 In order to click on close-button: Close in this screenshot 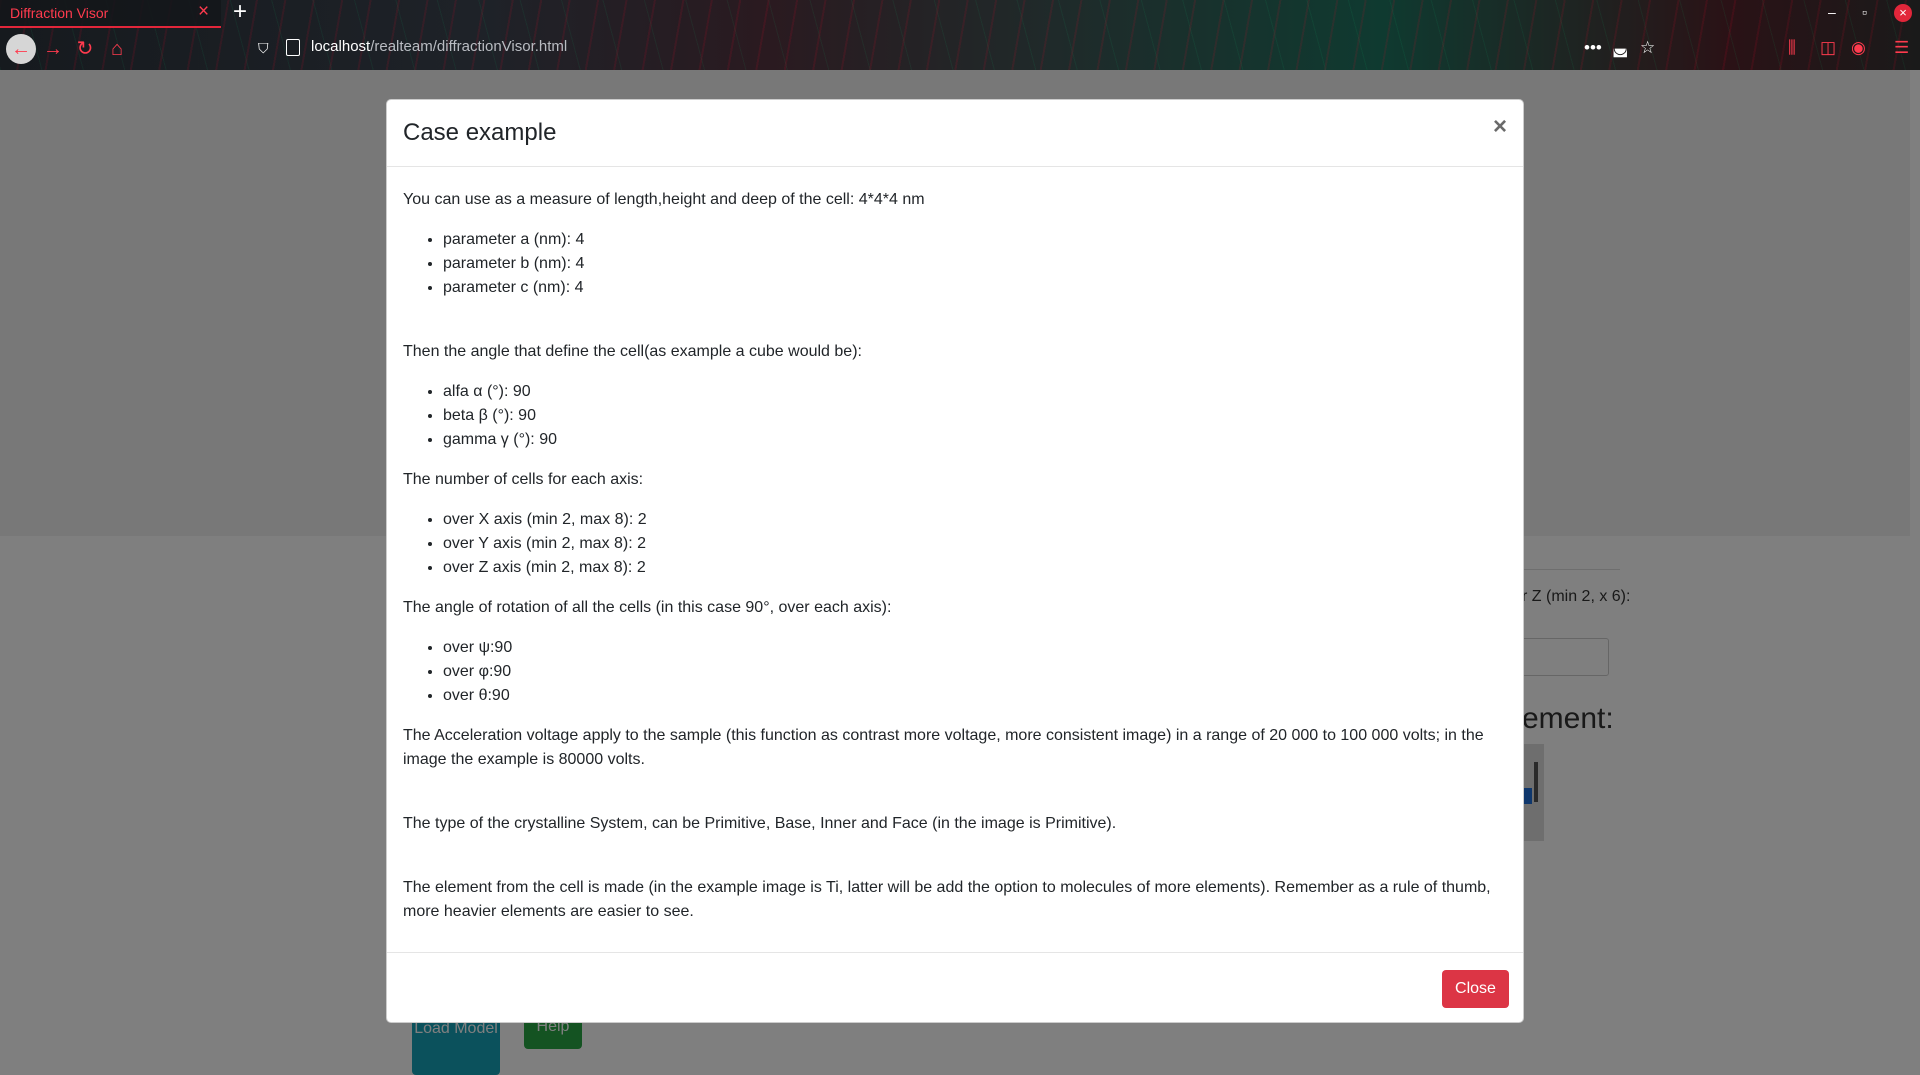, I will do `click(1475, 989)`.